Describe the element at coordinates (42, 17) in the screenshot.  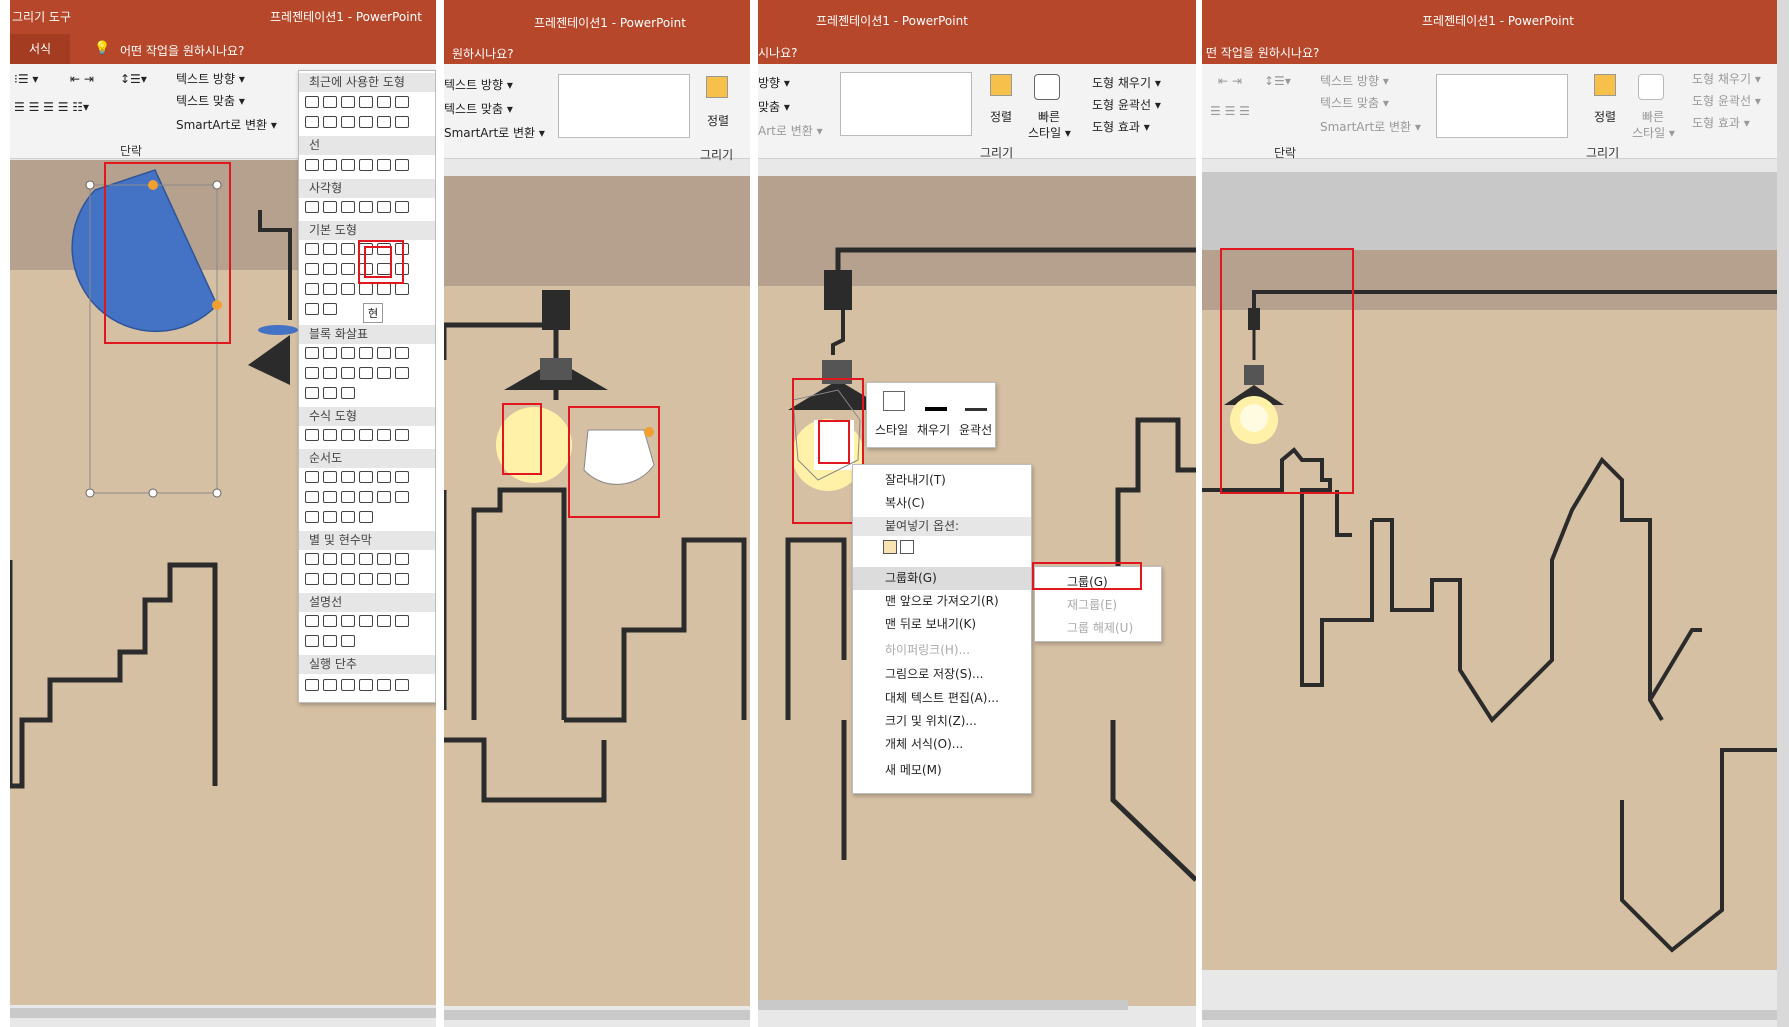
I see `contextual-tab-label: 그리기 도구` at that location.